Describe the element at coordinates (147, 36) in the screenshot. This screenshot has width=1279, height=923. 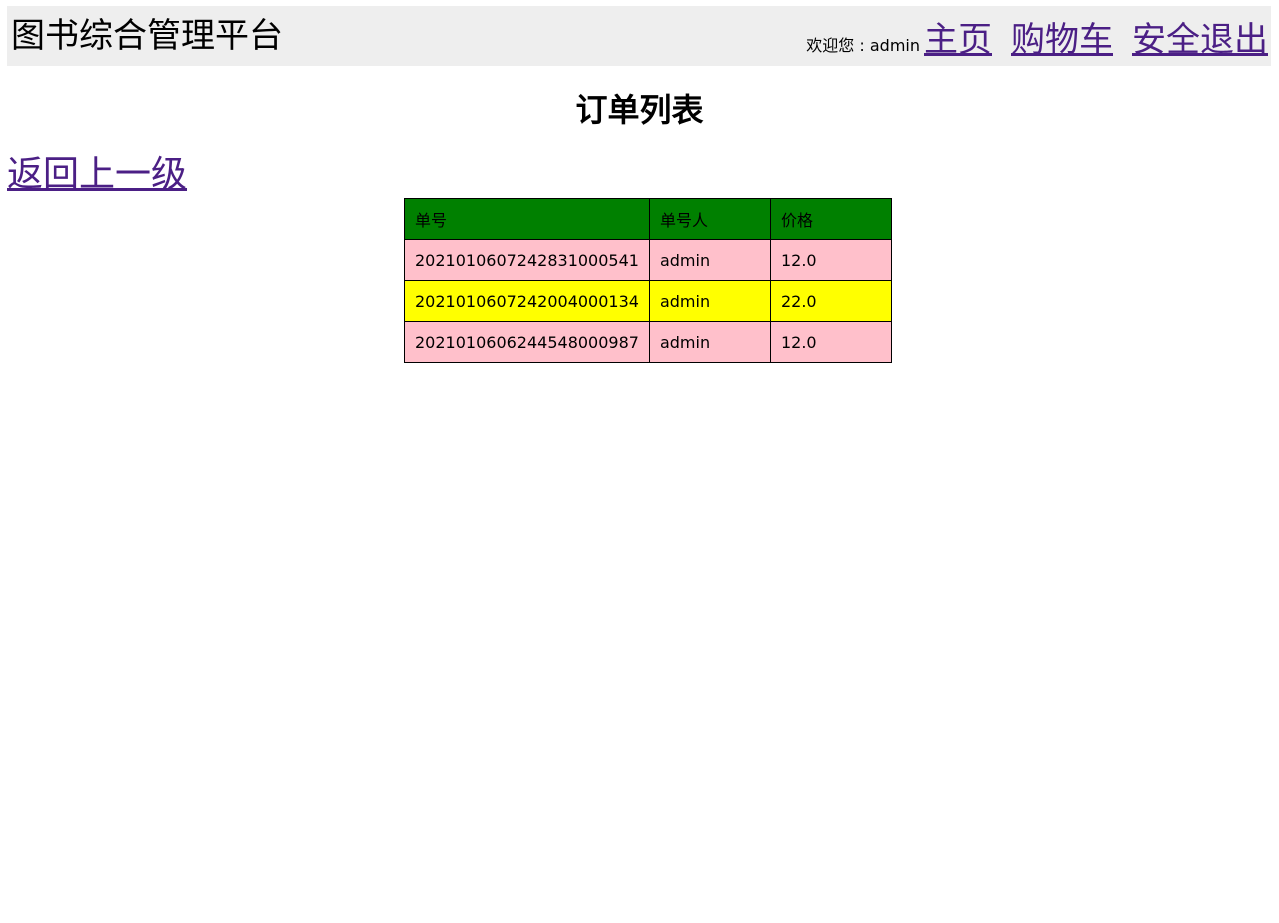
I see `site-title: 图书综合管理平台` at that location.